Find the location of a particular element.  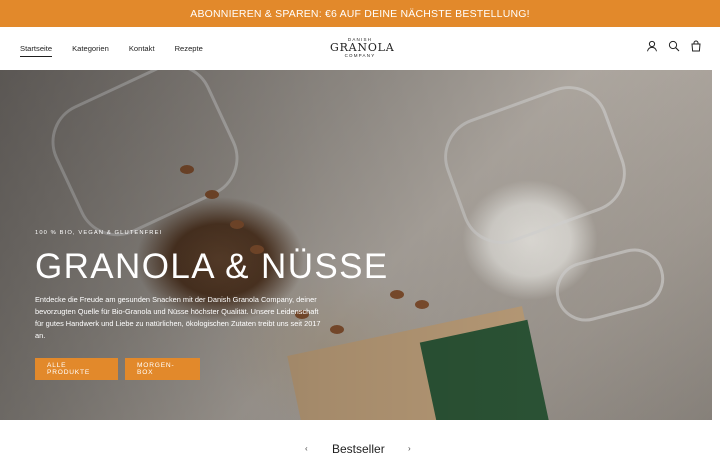

section-title: Bestseller is located at coordinates (358, 449).